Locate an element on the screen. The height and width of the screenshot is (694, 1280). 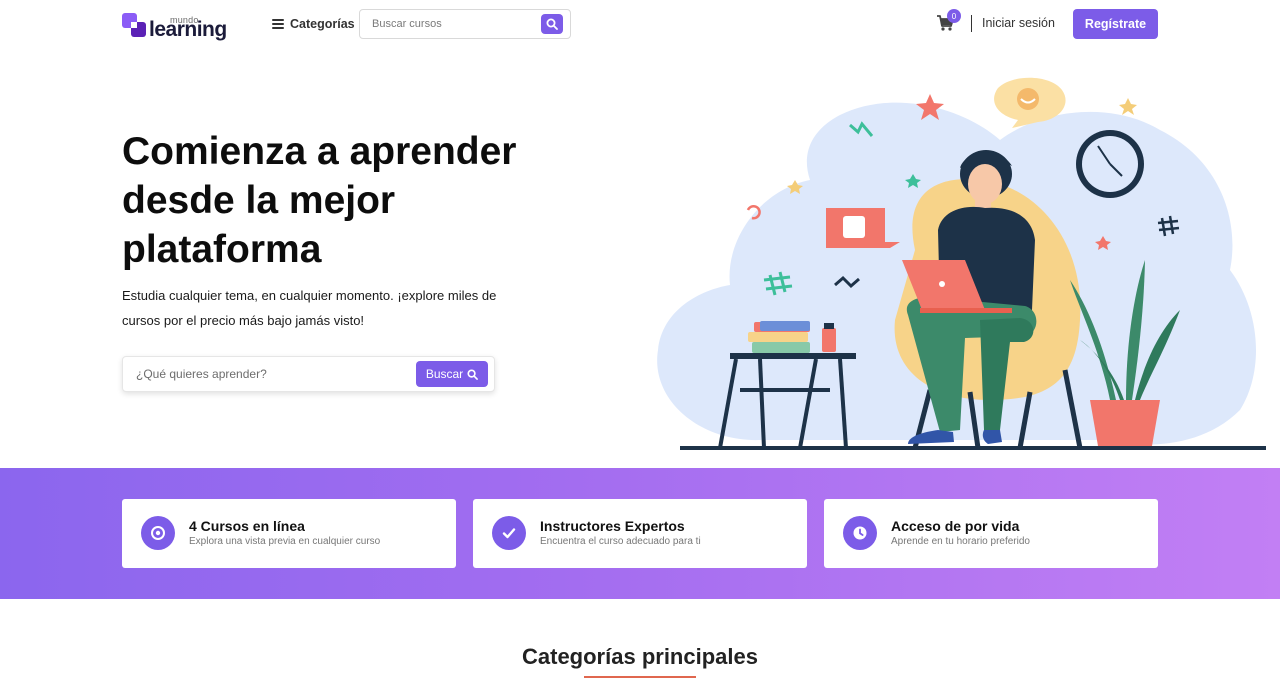
header-search-button is located at coordinates (552, 24).